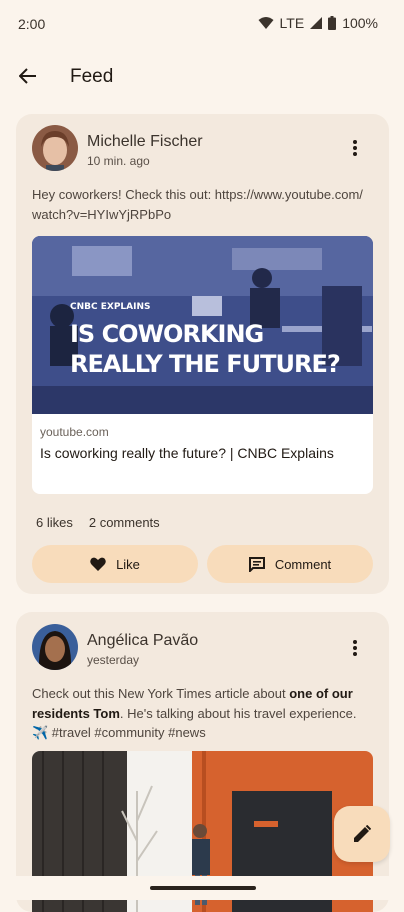 The width and height of the screenshot is (404, 912). I want to click on page-title: Feed, so click(92, 76).